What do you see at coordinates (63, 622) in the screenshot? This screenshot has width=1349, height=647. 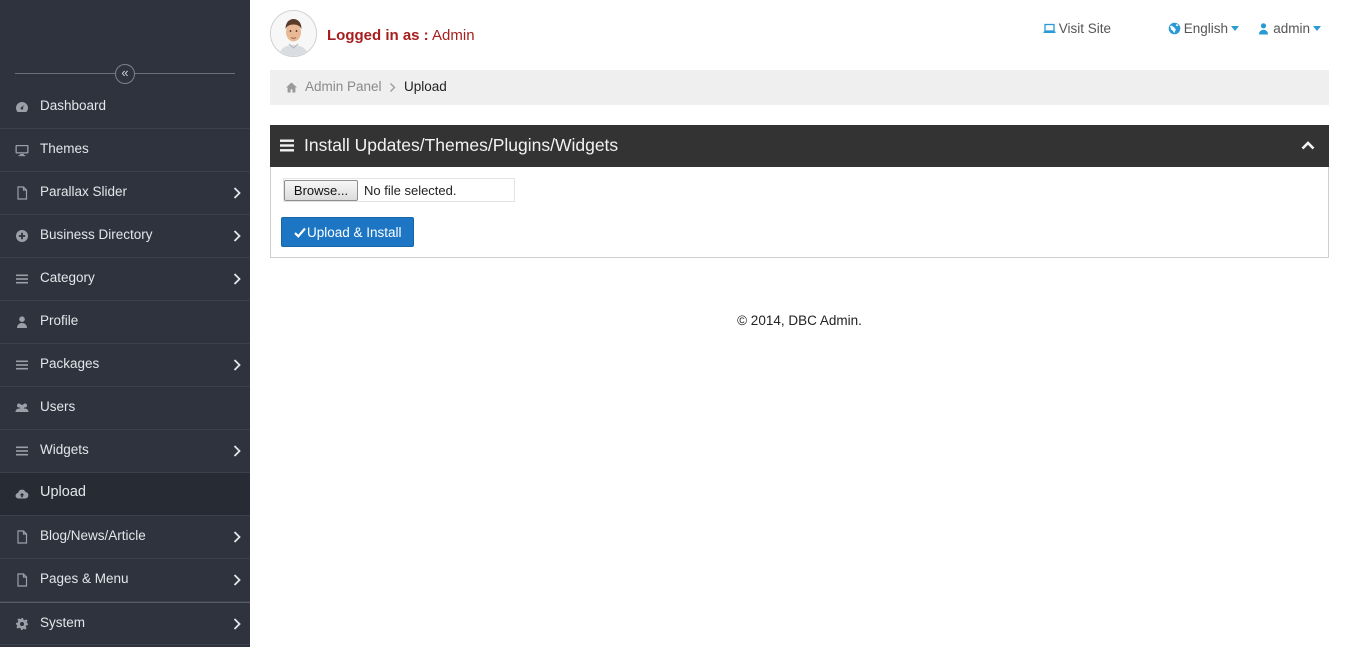 I see `sidebar-item-label: System` at bounding box center [63, 622].